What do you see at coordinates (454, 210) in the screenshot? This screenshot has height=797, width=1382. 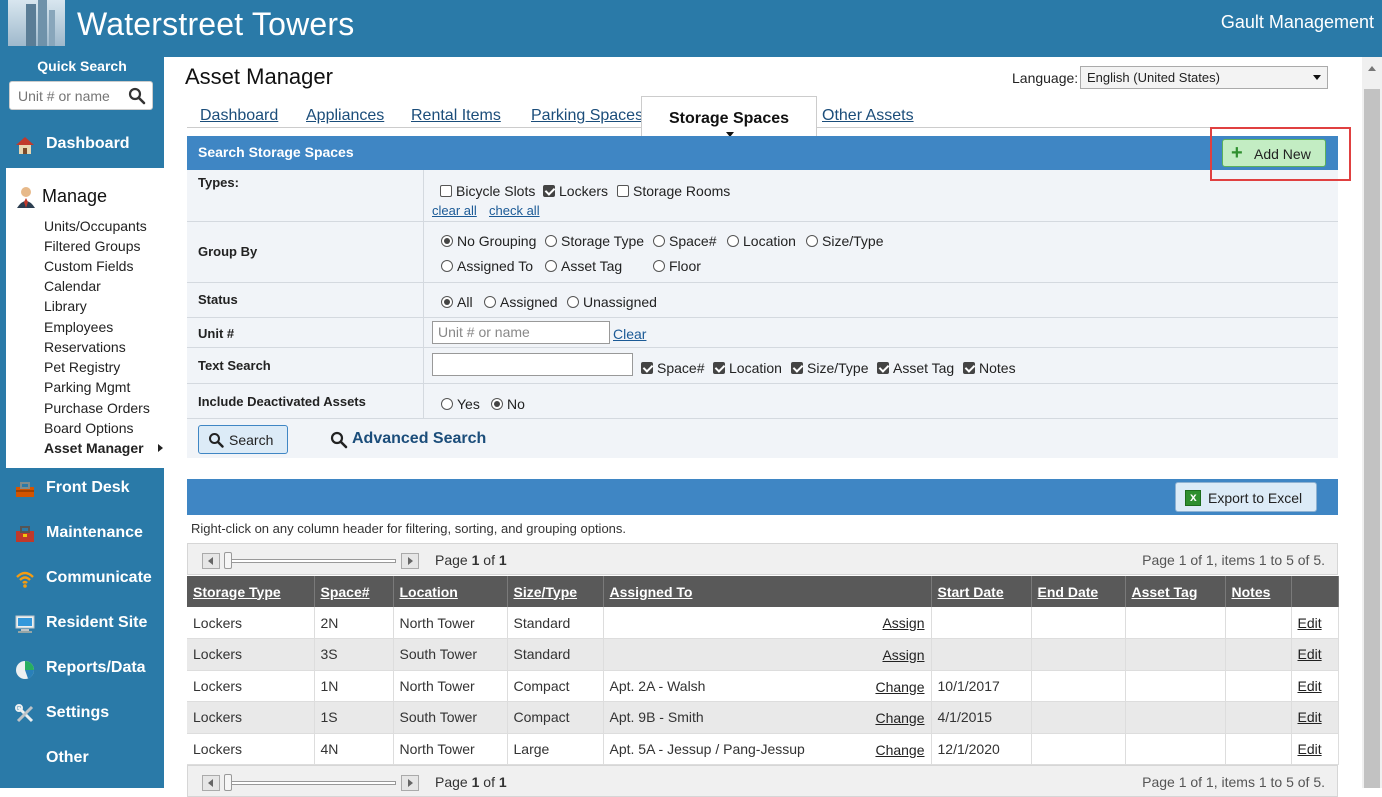 I see `clear-all-link: clear all` at bounding box center [454, 210].